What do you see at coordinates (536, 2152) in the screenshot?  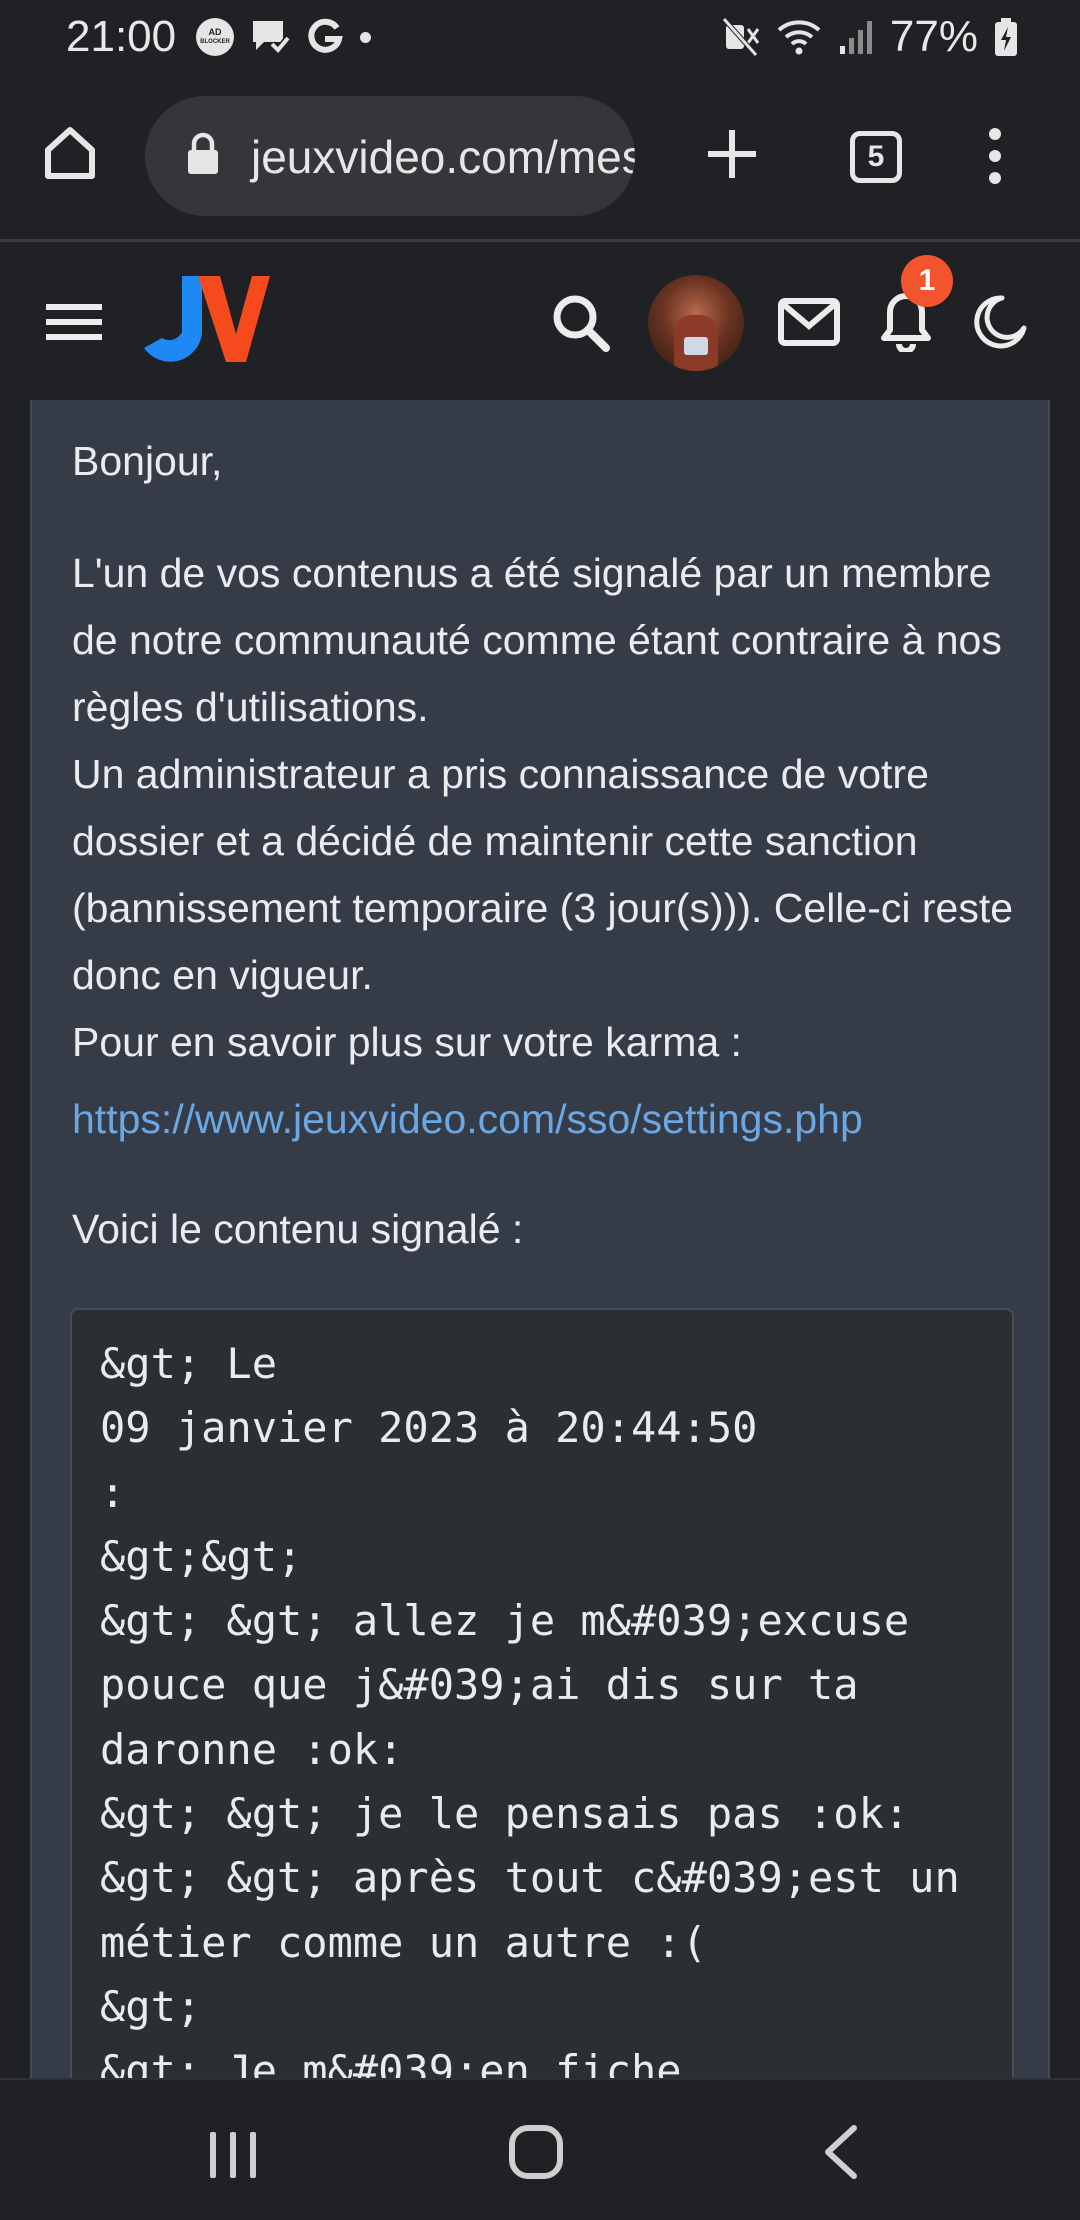 I see `home-nav-icon` at bounding box center [536, 2152].